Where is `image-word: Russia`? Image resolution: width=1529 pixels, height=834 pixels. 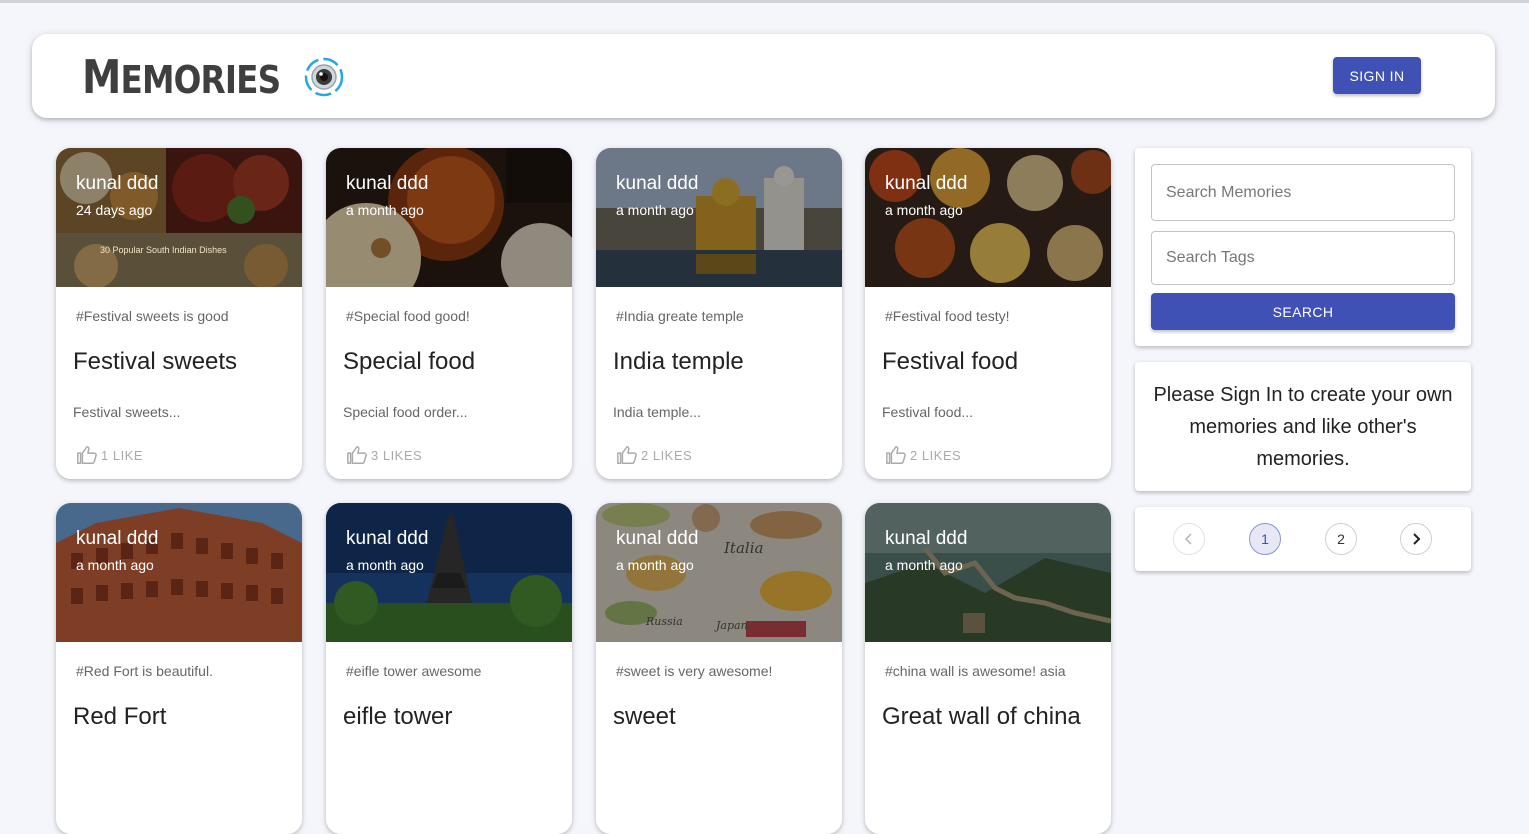 image-word: Russia is located at coordinates (664, 621).